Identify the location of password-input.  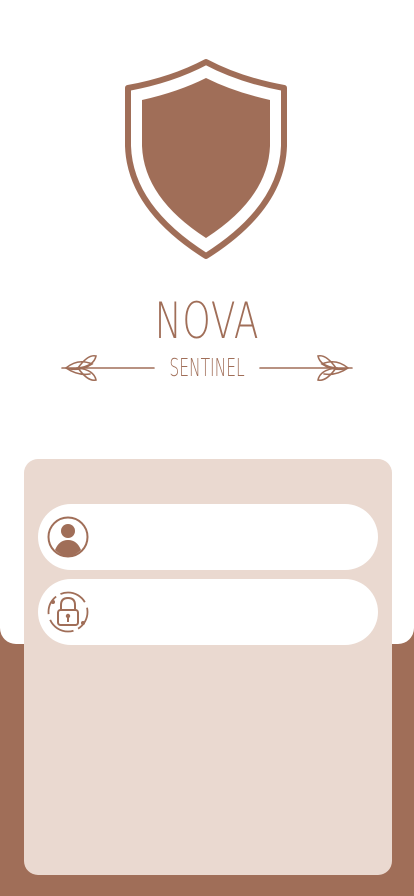
(234, 613).